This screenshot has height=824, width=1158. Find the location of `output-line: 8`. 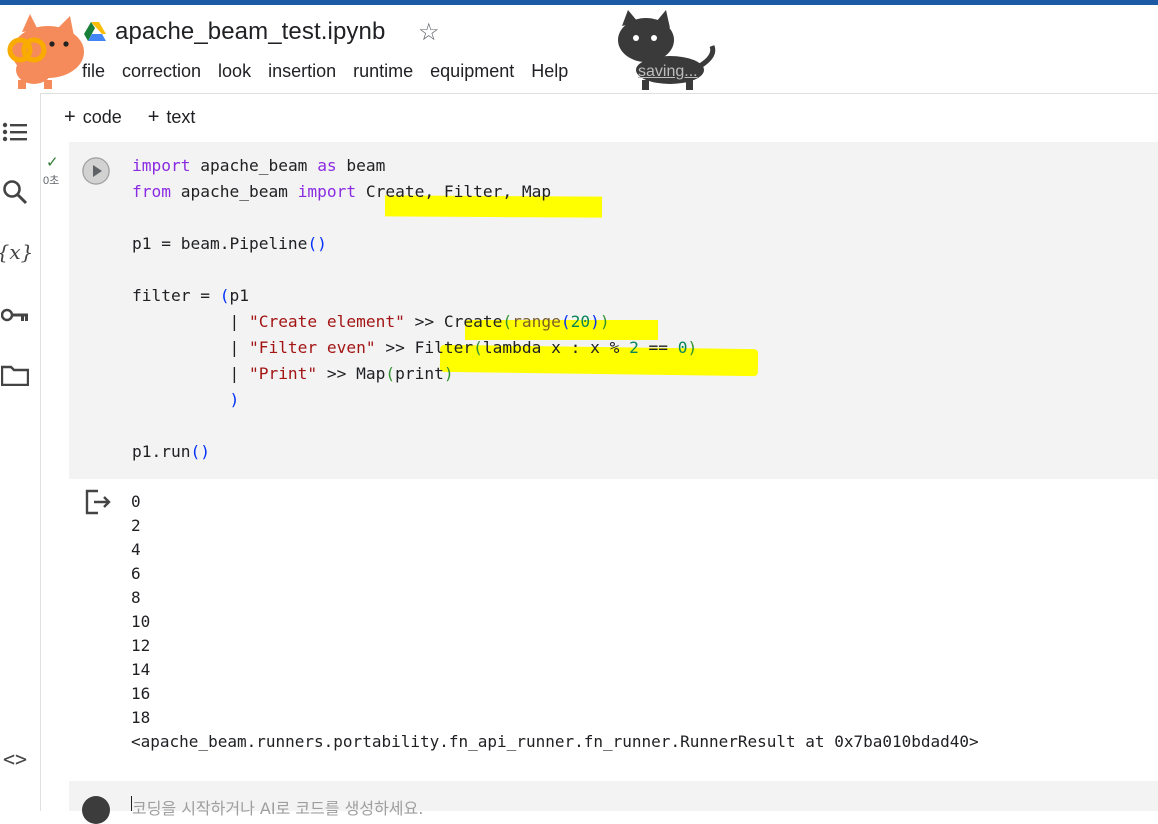

output-line: 8 is located at coordinates (136, 597).